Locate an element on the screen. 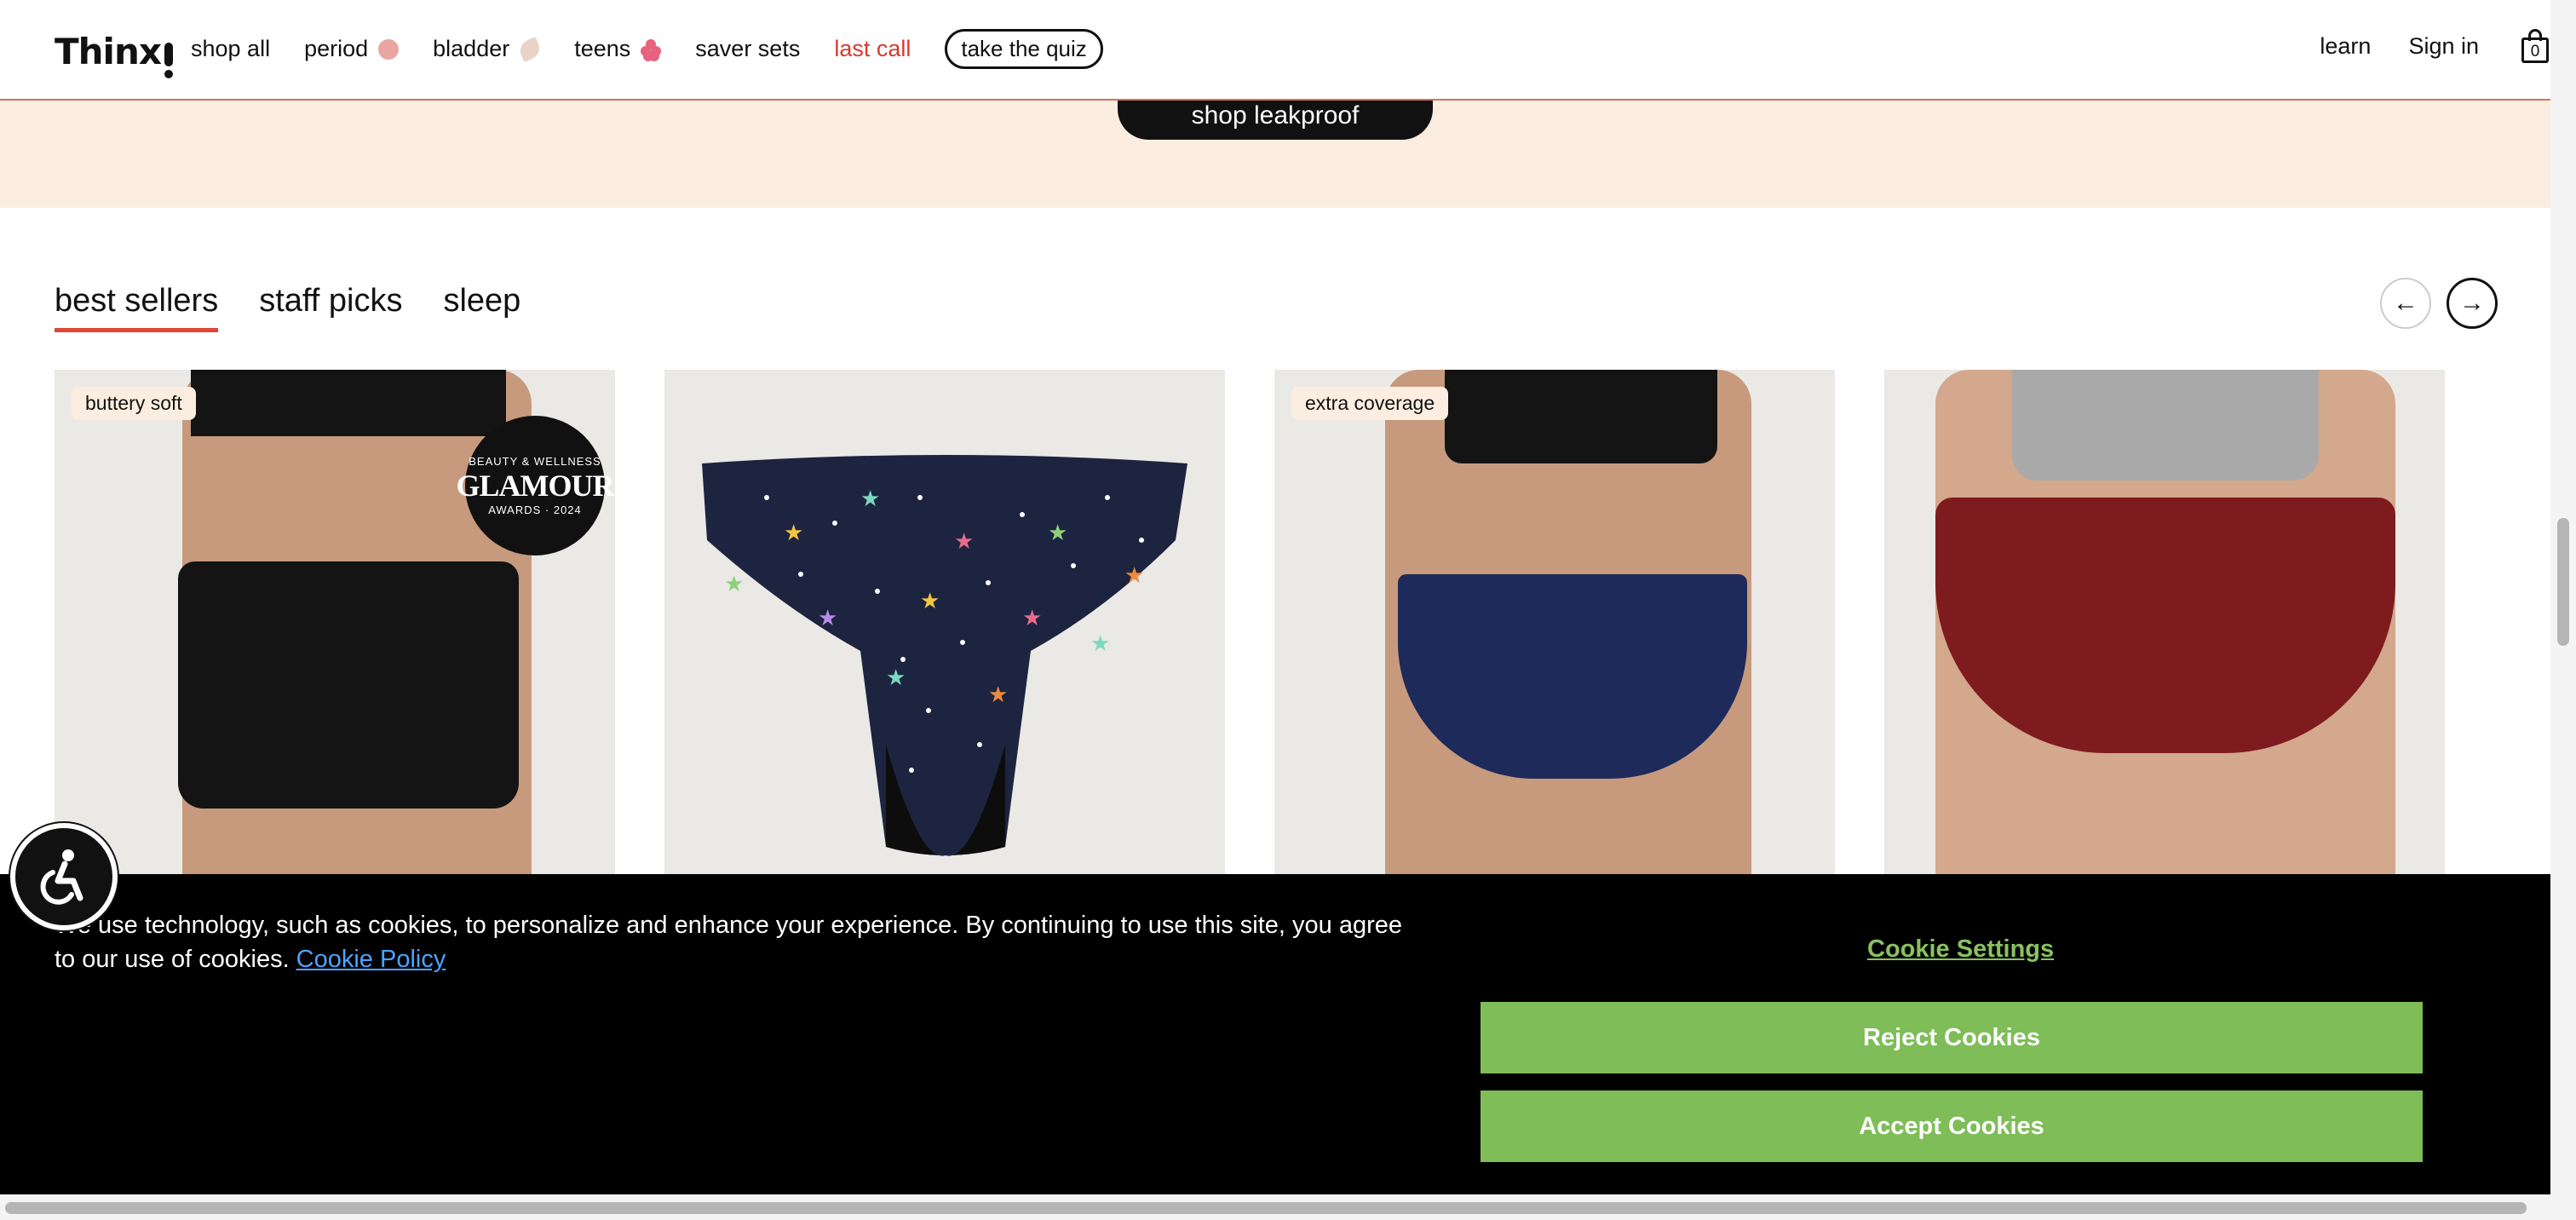 The image size is (2576, 1220). navy-lace-brief is located at coordinates (1573, 677).